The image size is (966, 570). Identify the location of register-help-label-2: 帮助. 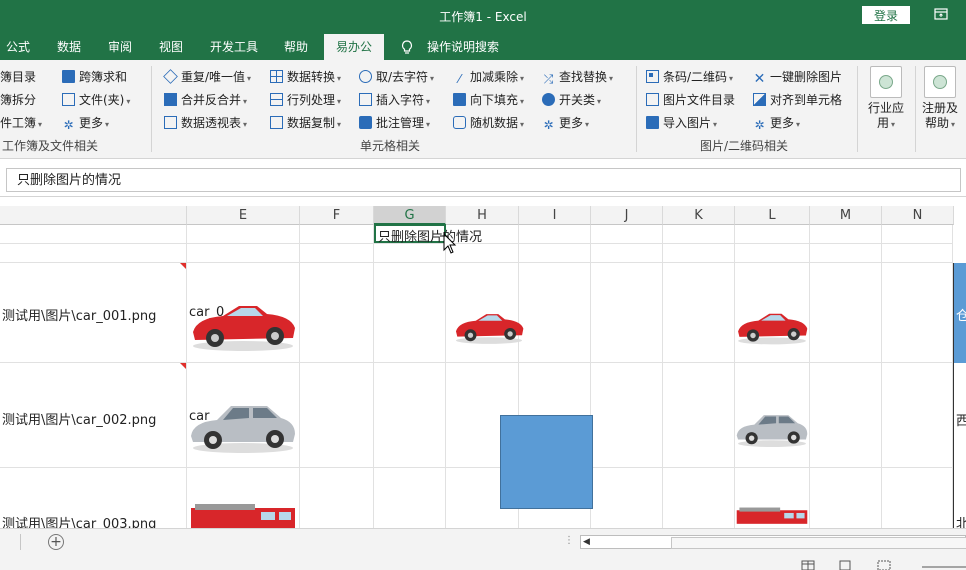
(936, 123).